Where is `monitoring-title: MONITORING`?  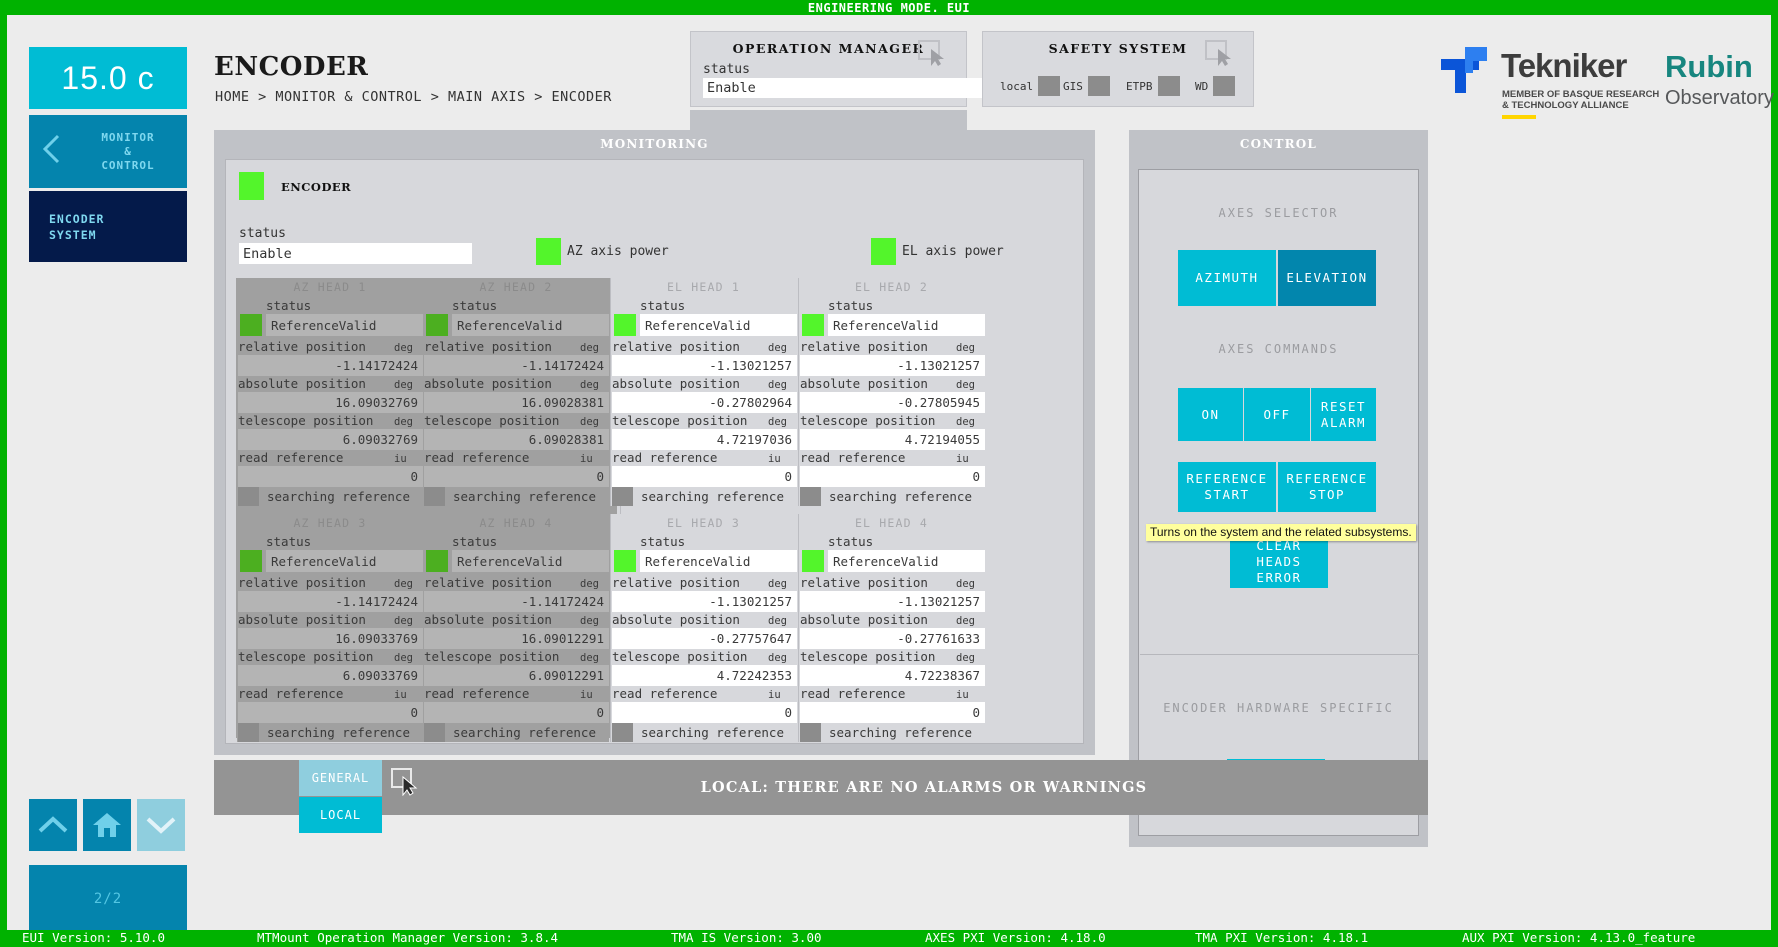
monitoring-title: MONITORING is located at coordinates (654, 144).